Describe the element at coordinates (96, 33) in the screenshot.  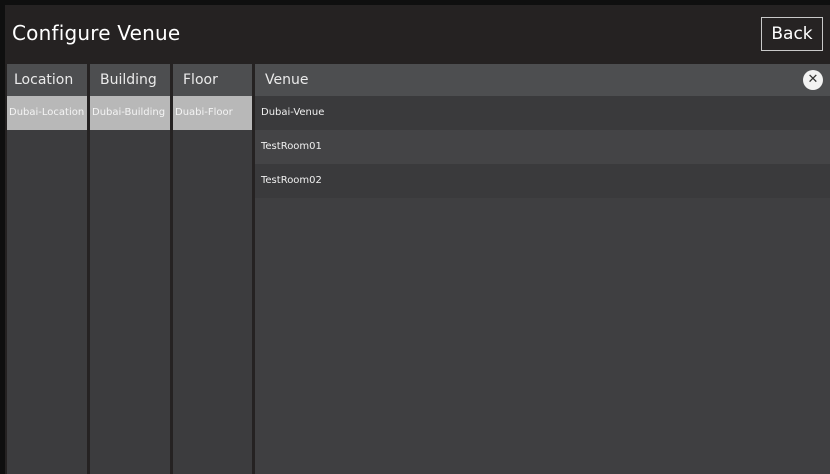
I see `page-title: Configure Venue` at that location.